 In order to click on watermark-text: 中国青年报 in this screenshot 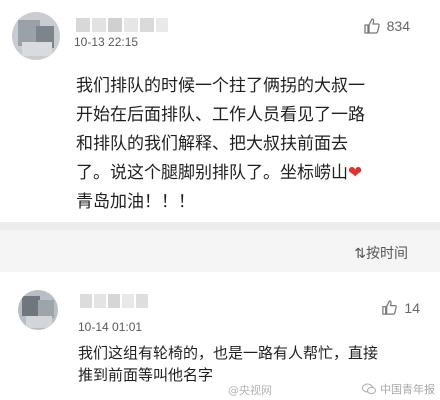, I will do `click(407, 389)`.